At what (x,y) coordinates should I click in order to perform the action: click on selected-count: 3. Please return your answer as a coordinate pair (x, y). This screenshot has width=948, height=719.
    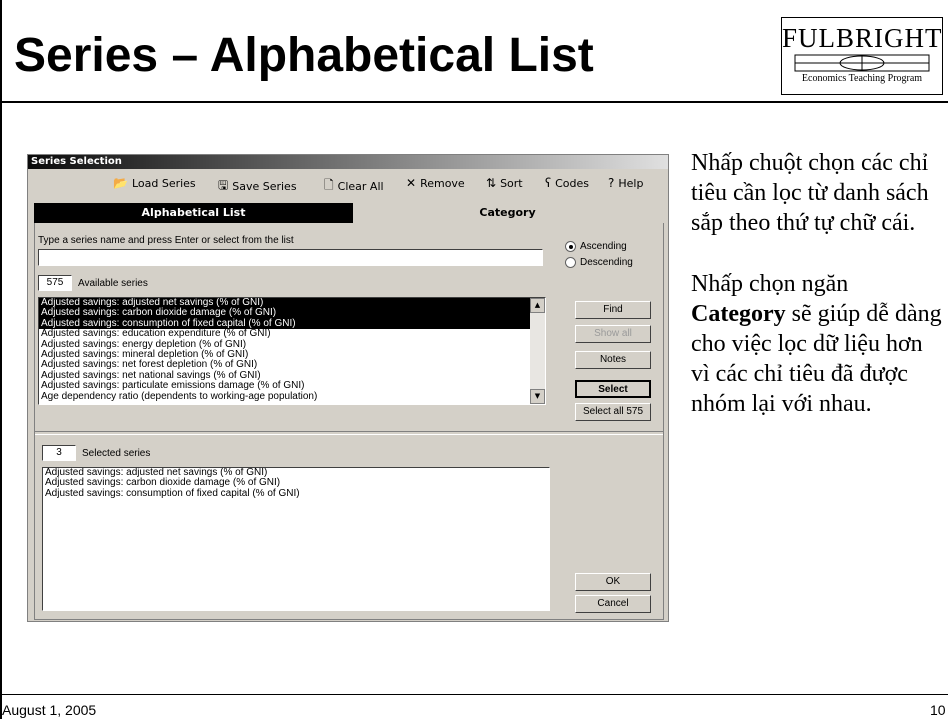
    Looking at the image, I should click on (59, 453).